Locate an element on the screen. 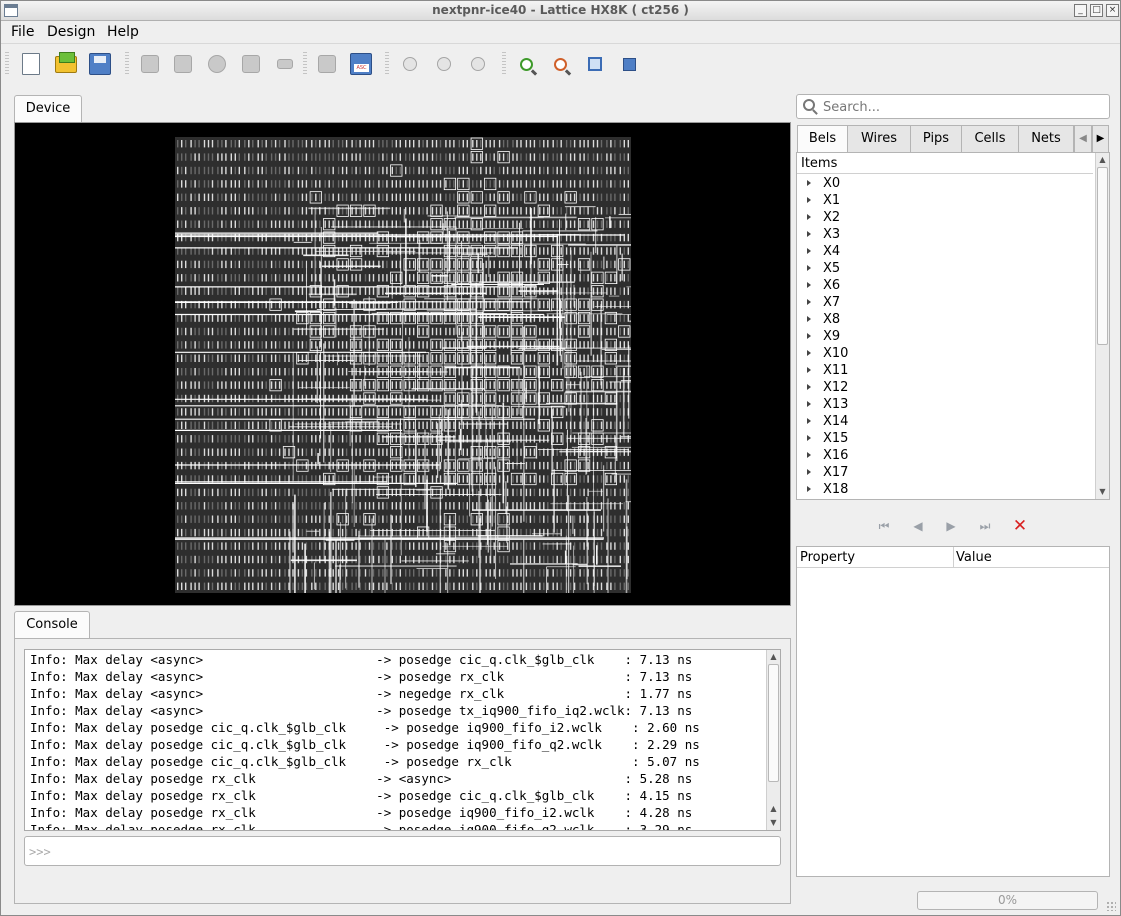 The image size is (1121, 916). save-icon is located at coordinates (100, 64).